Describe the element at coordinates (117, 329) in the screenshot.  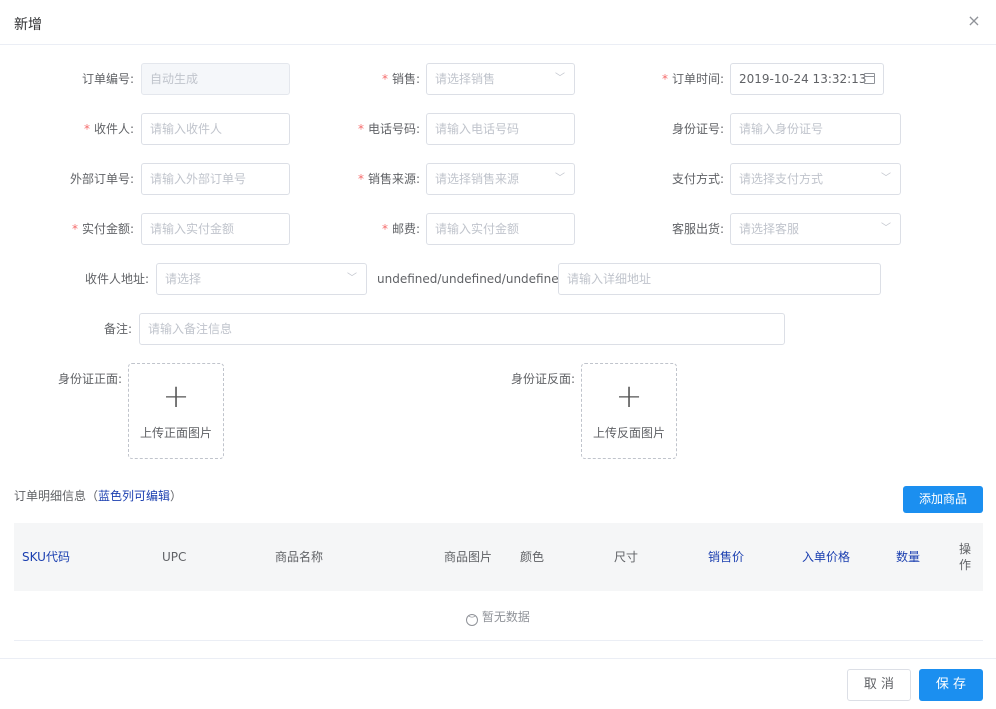
I see `remark-label: 备注:` at that location.